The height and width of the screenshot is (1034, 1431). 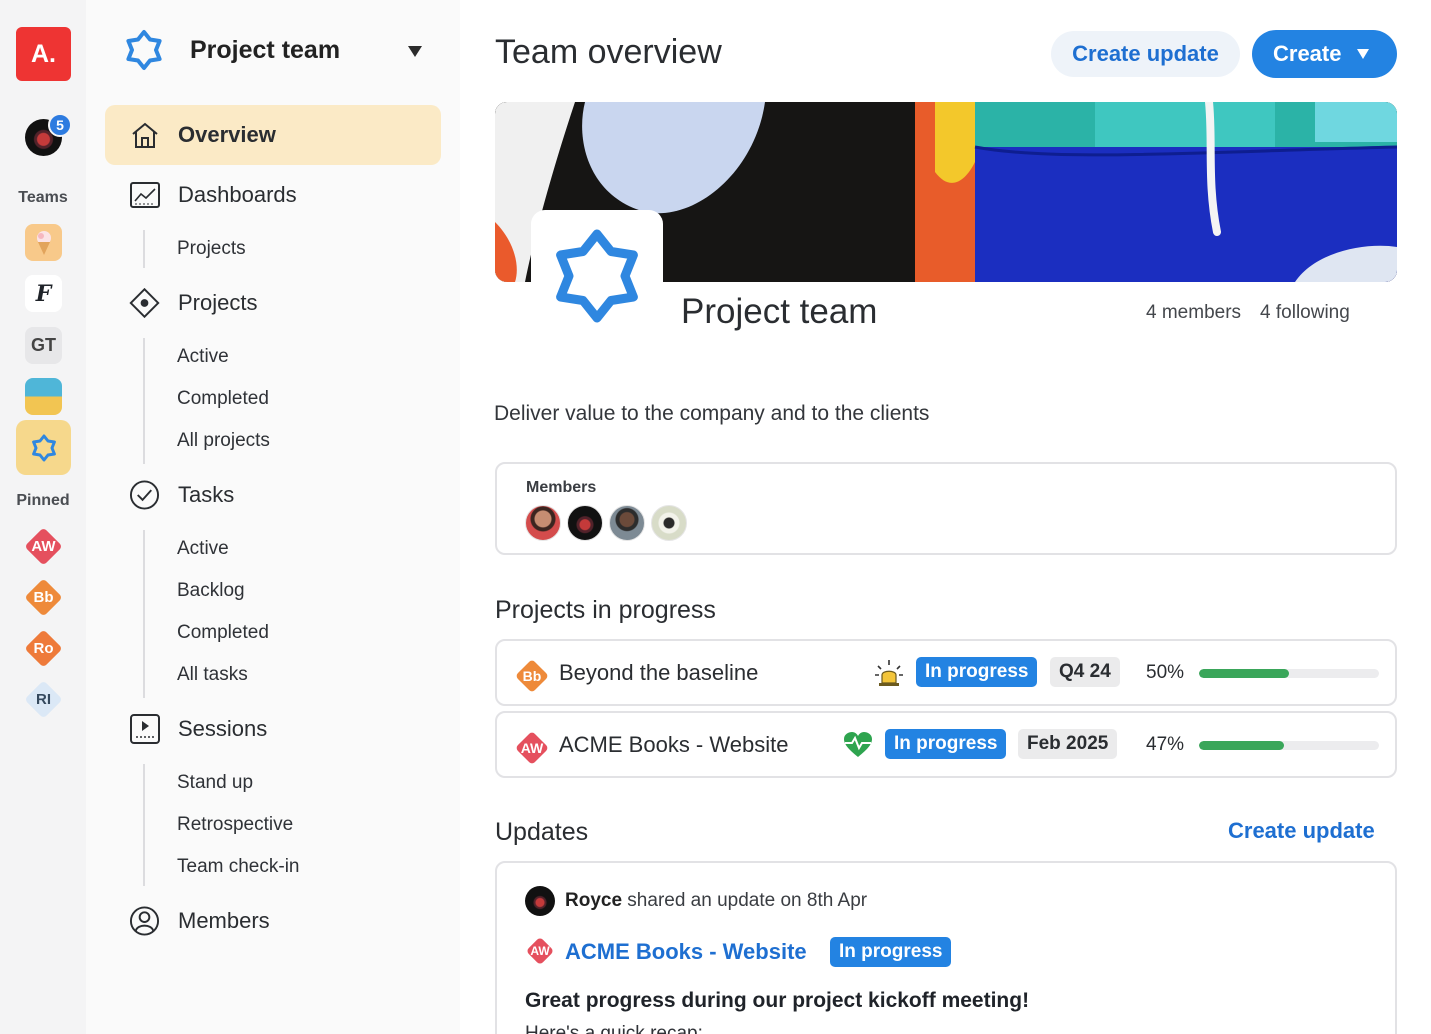 What do you see at coordinates (716, 900) in the screenshot?
I see `update-meta: Royce shared an update on 8th Apr` at bounding box center [716, 900].